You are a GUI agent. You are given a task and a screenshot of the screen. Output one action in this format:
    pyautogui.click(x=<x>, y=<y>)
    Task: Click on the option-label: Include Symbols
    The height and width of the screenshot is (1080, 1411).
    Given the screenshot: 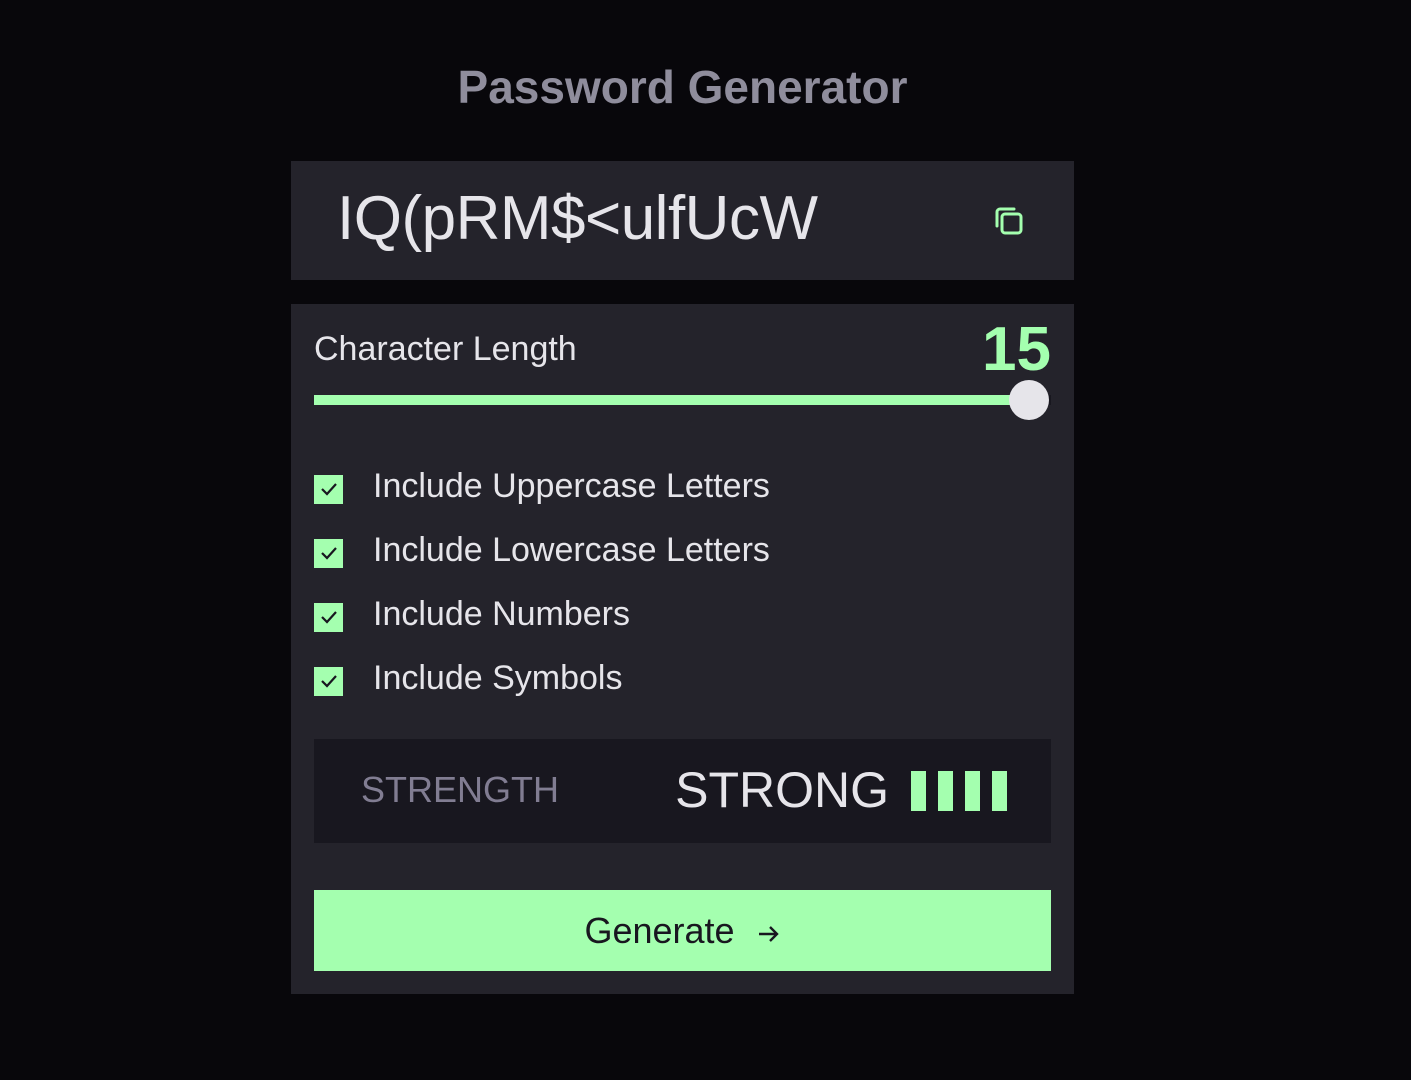 What is the action you would take?
    pyautogui.click(x=498, y=677)
    